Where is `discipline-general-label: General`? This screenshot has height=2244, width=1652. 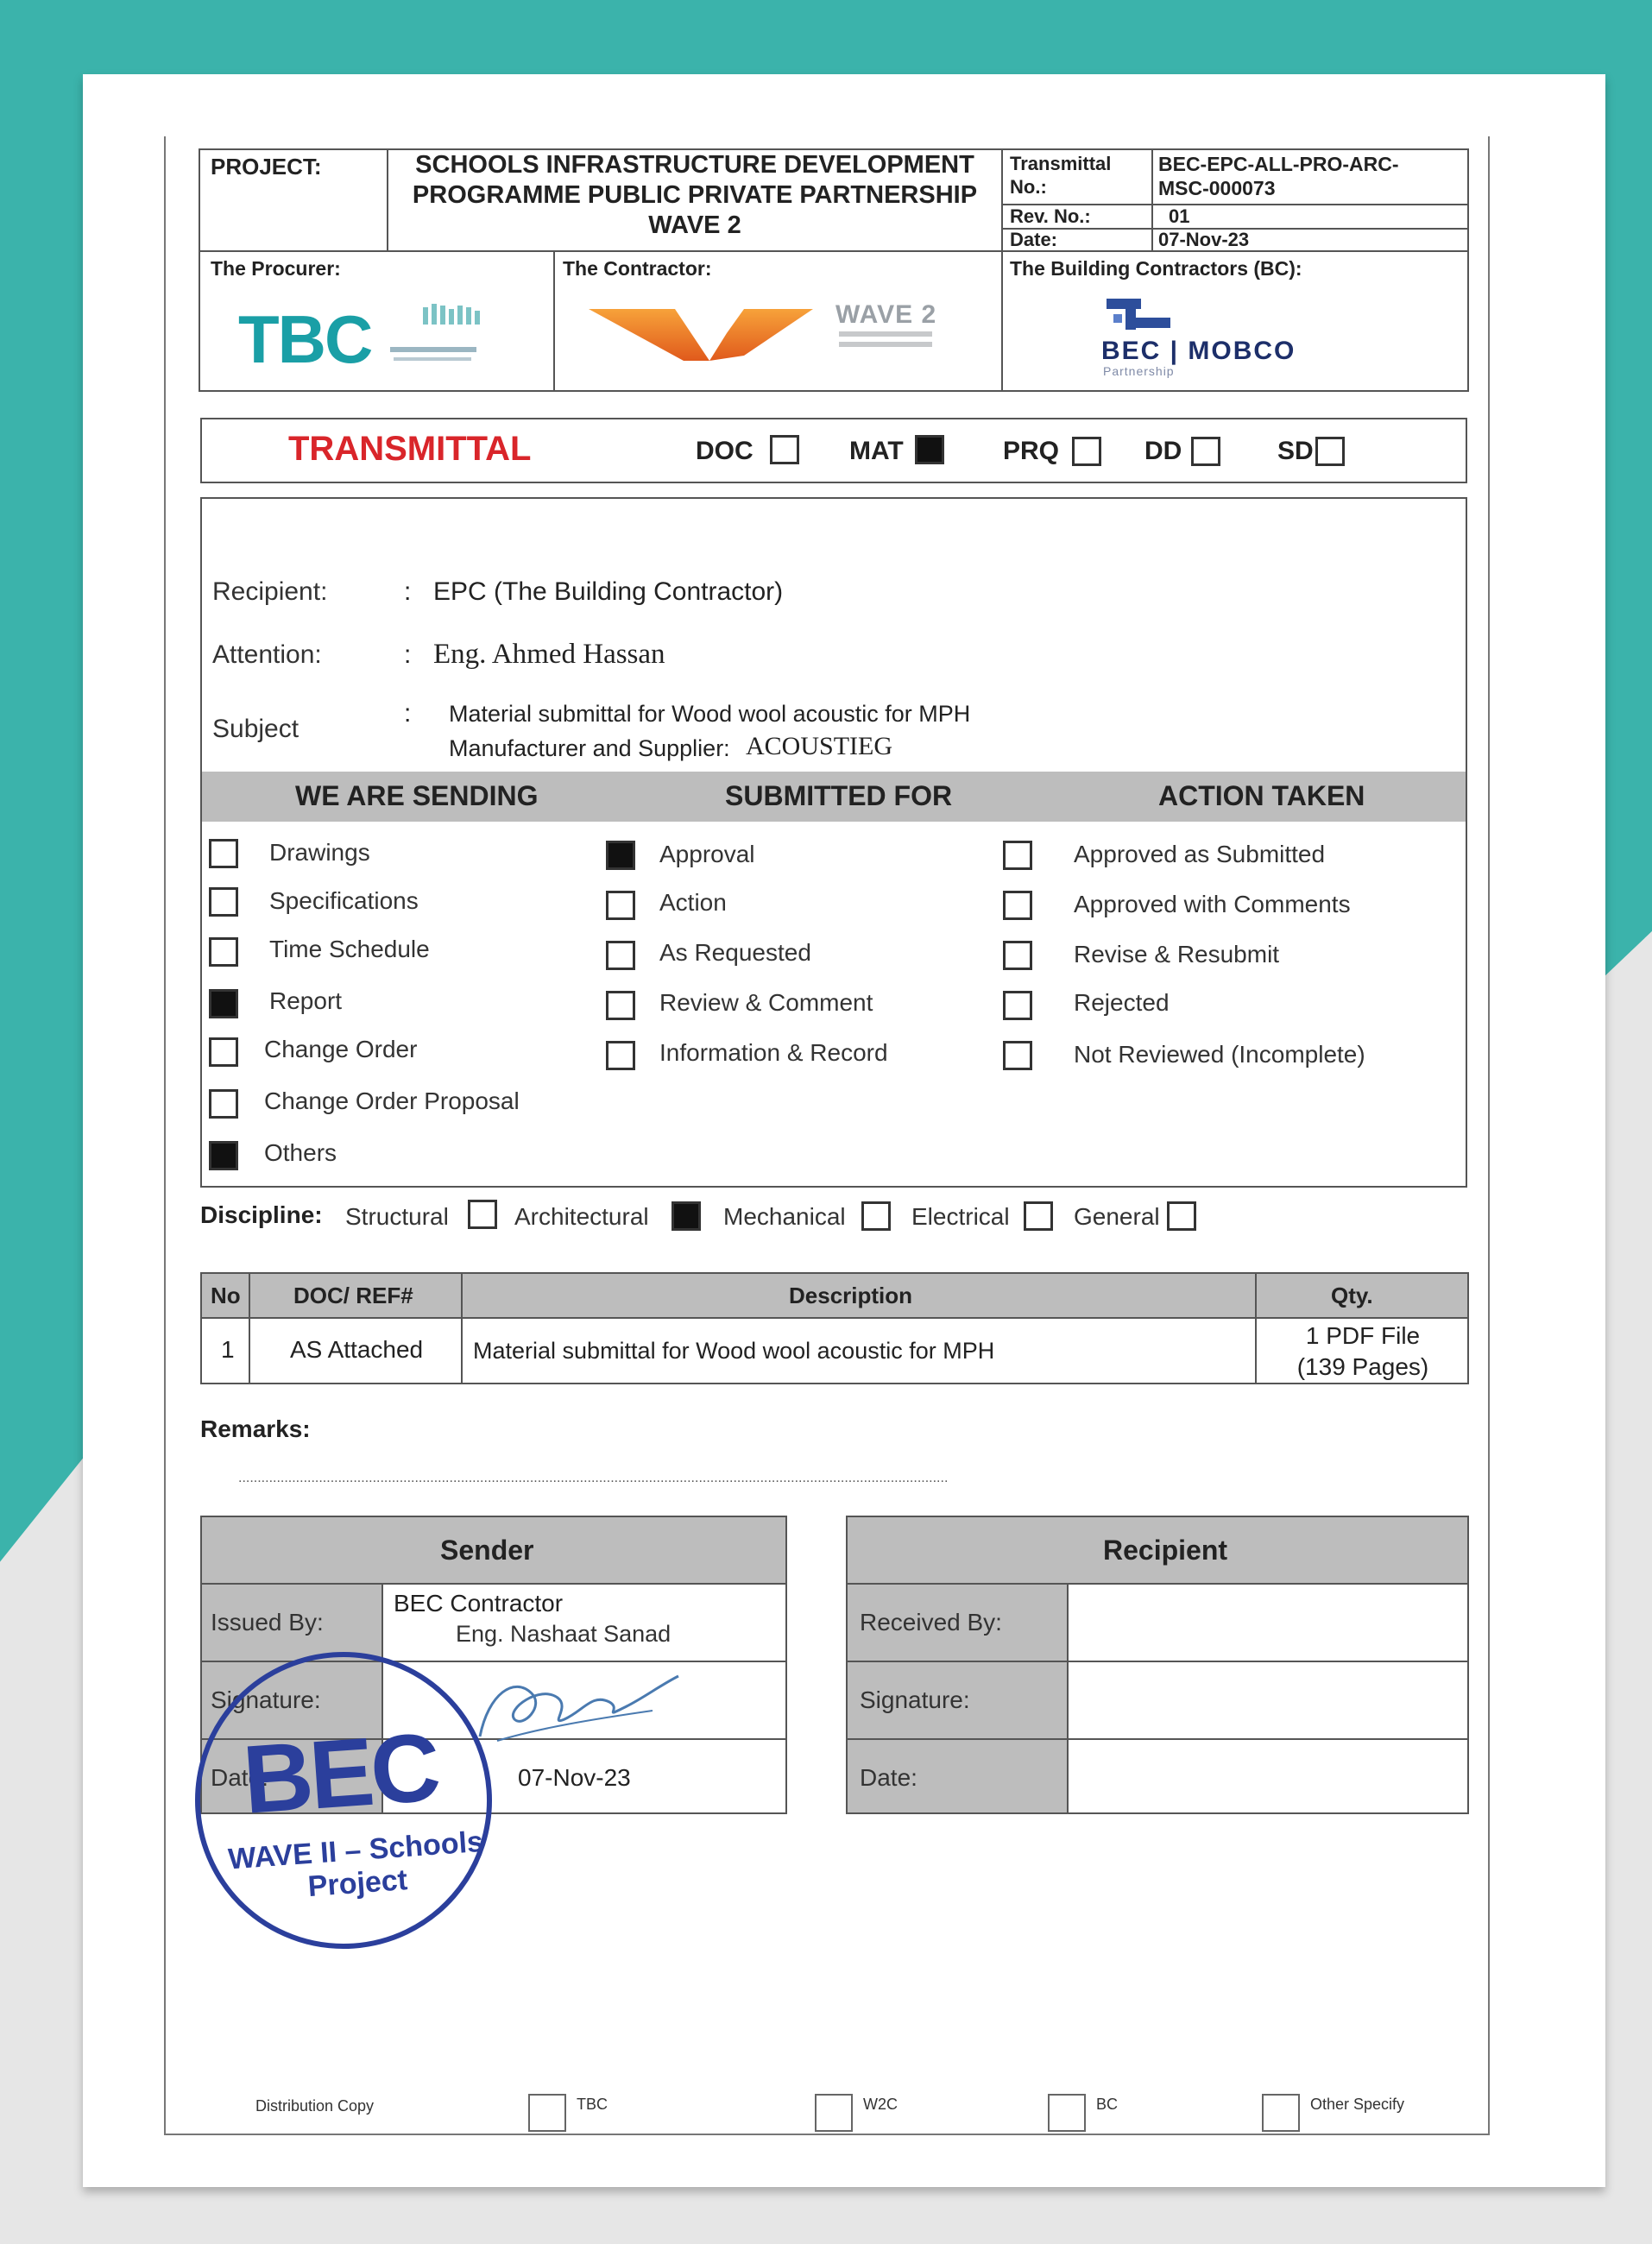 discipline-general-label: General is located at coordinates (1117, 1216).